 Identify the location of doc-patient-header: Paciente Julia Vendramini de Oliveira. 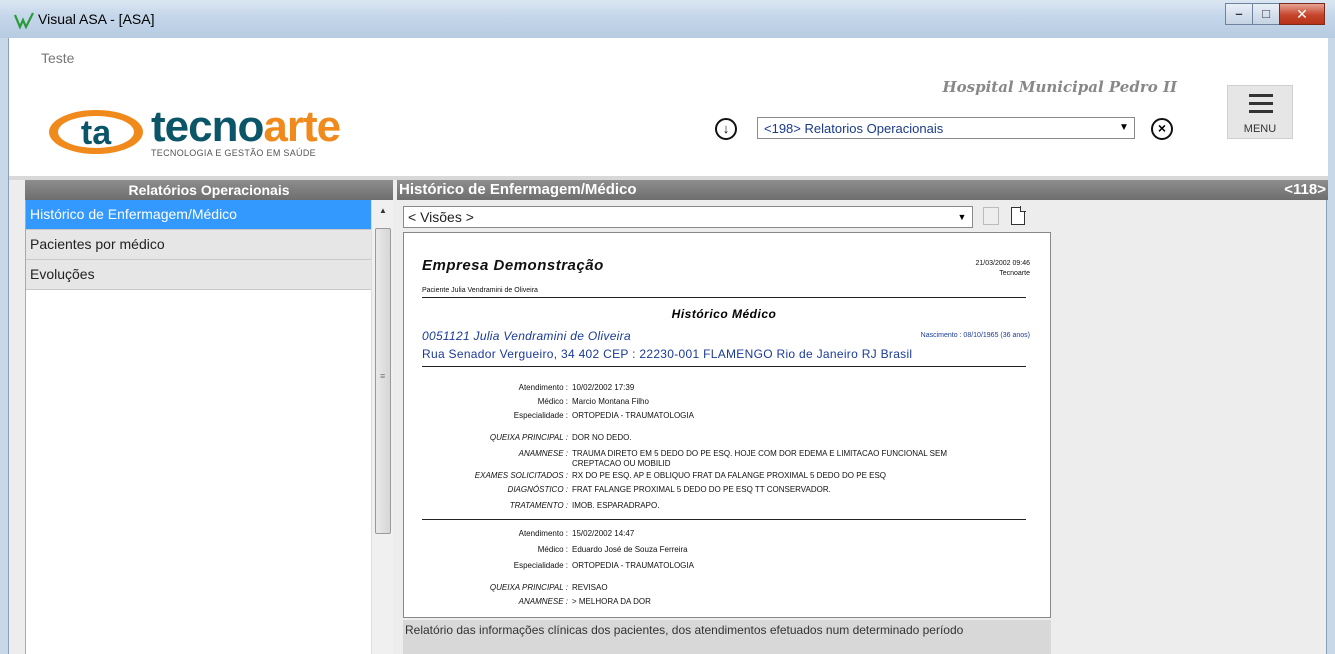
(480, 290).